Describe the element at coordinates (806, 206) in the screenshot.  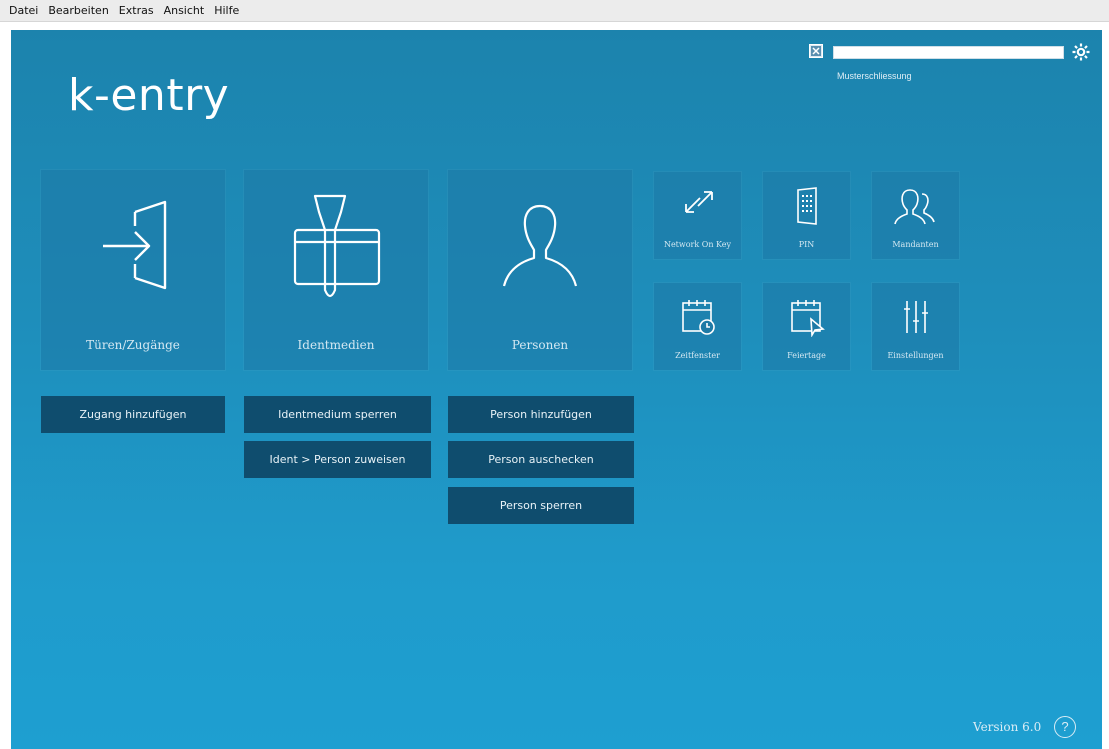
I see `keypad-icon` at that location.